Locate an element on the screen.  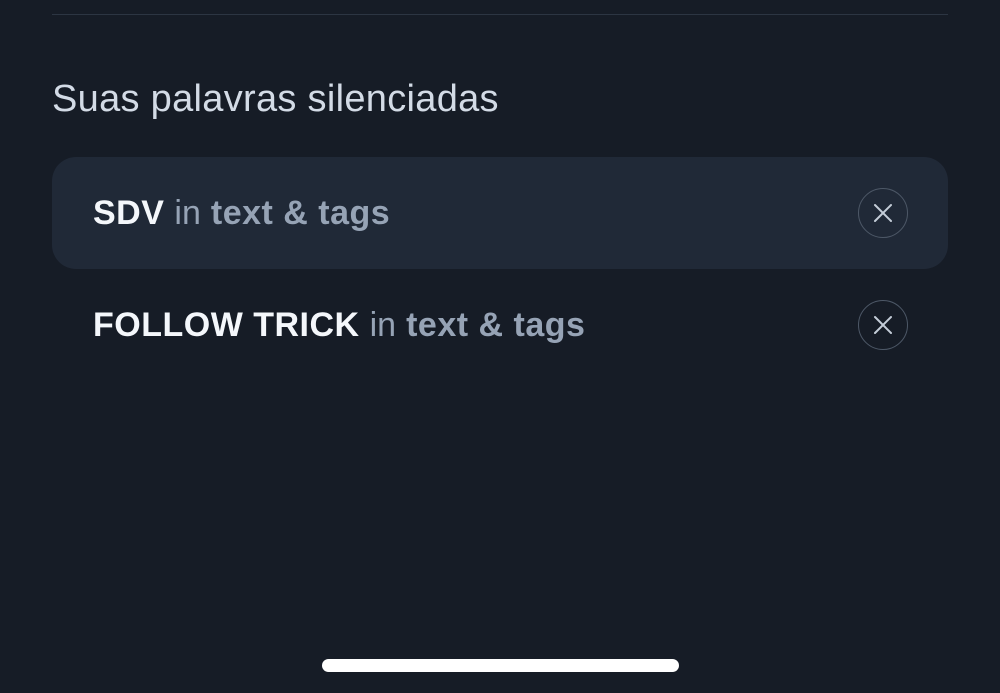
muted-word-text: SDV in text & tags is located at coordinates (241, 213).